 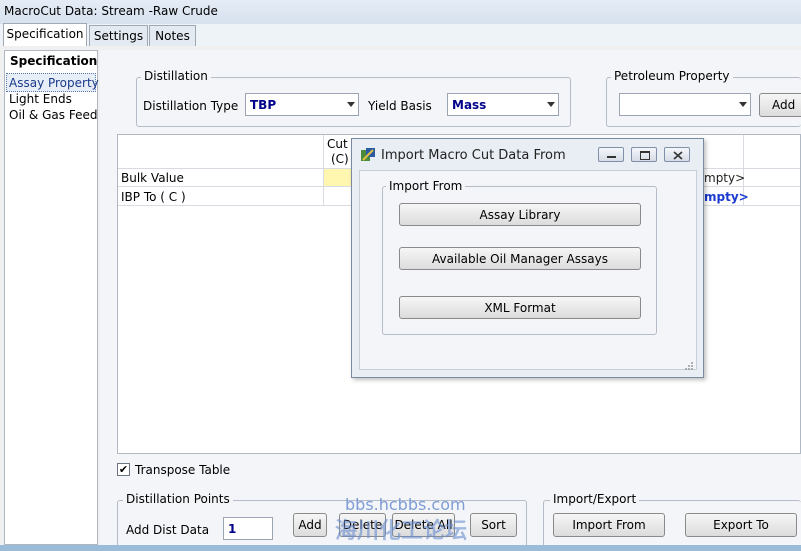 What do you see at coordinates (520, 214) in the screenshot?
I see `assay-library-button: Assay Library` at bounding box center [520, 214].